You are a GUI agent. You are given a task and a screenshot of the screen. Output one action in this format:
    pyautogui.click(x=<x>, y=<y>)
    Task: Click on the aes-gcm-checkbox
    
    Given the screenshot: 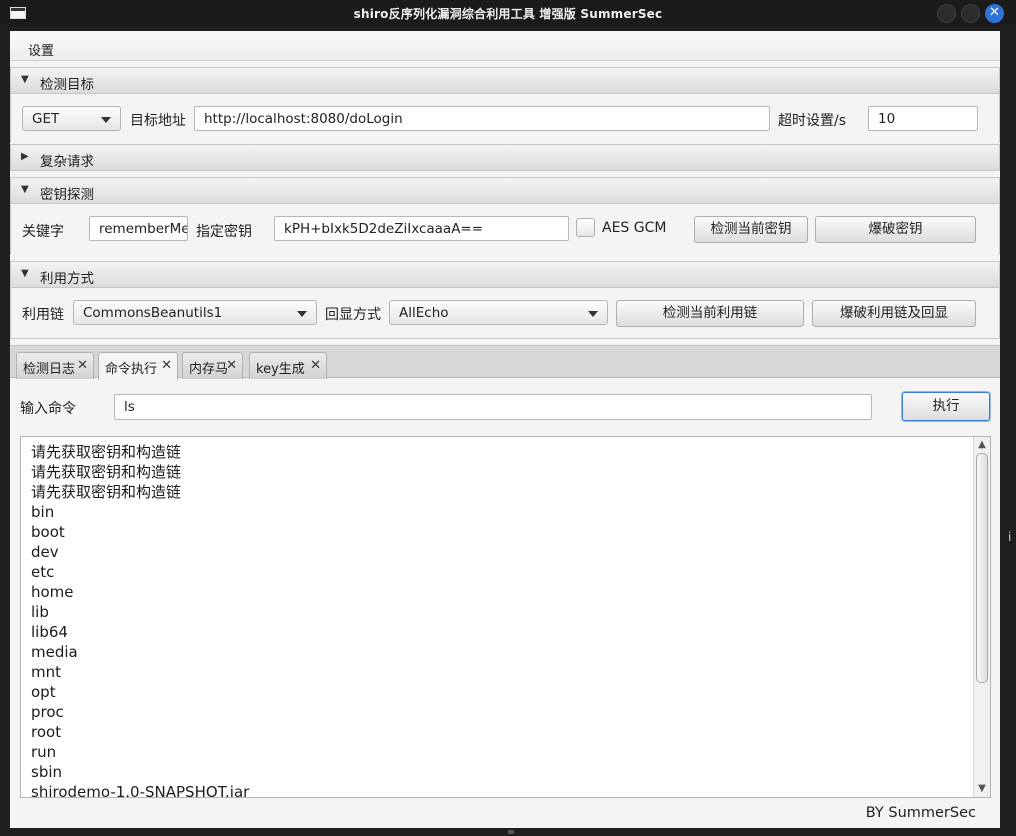 What is the action you would take?
    pyautogui.click(x=585, y=227)
    